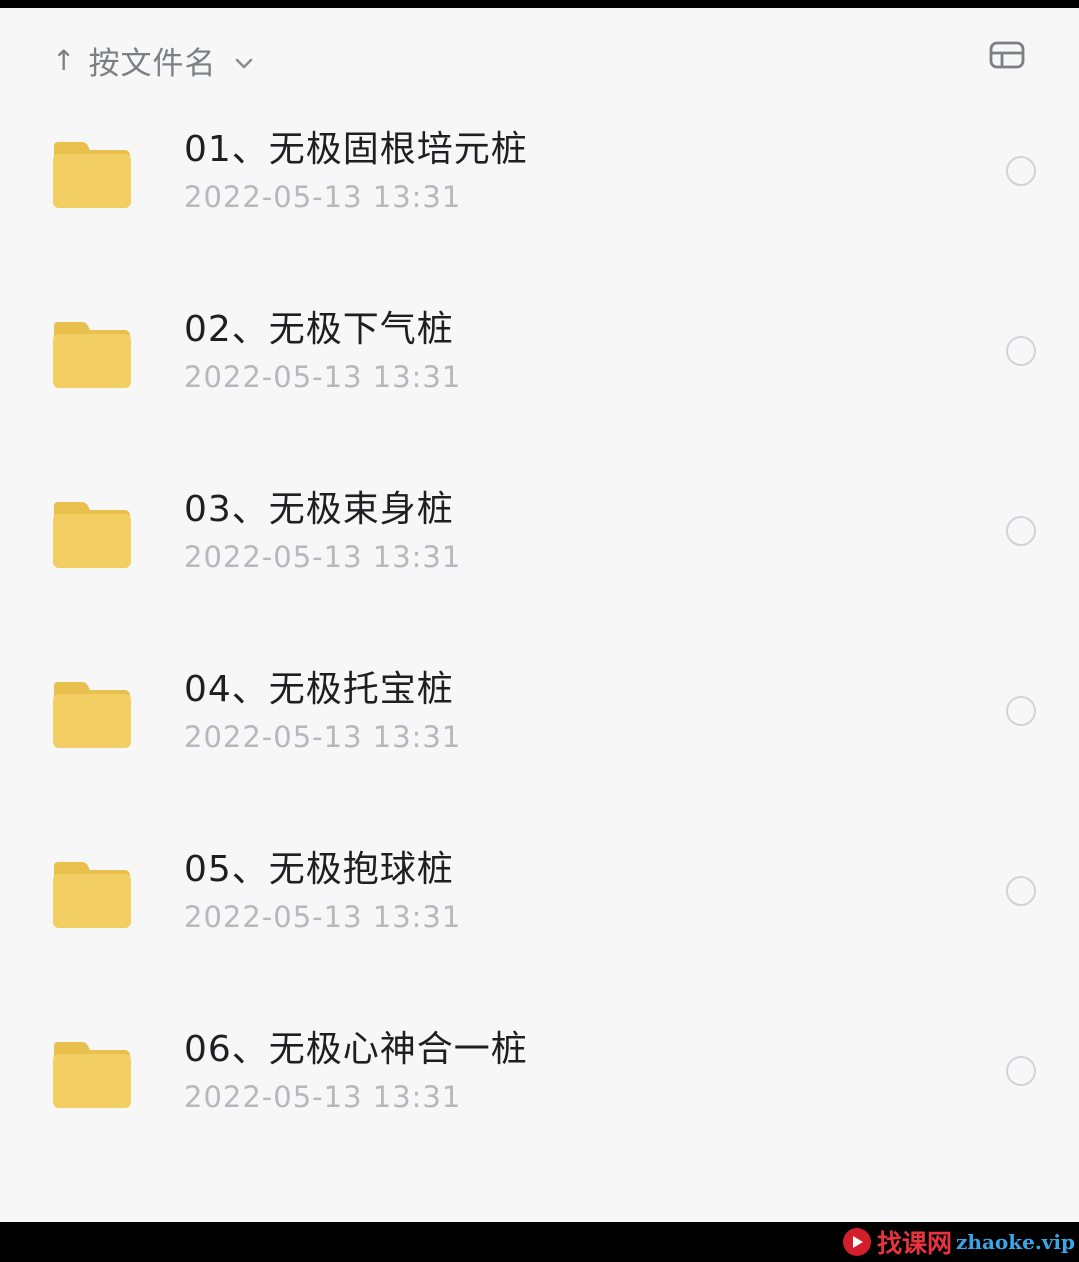  I want to click on watermark-cn: 找课网, so click(915, 1243).